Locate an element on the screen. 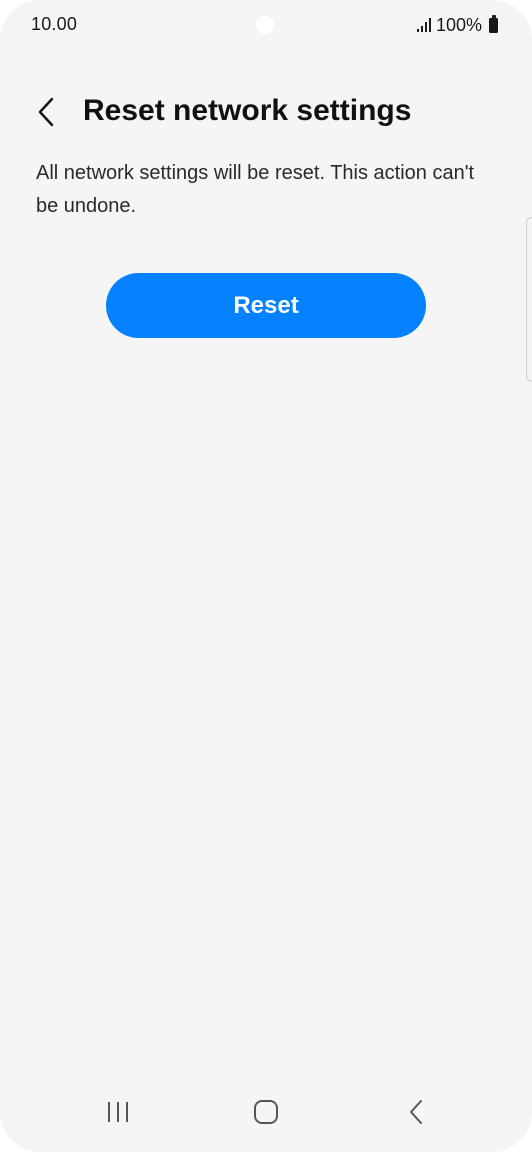  home-button is located at coordinates (266, 1112).